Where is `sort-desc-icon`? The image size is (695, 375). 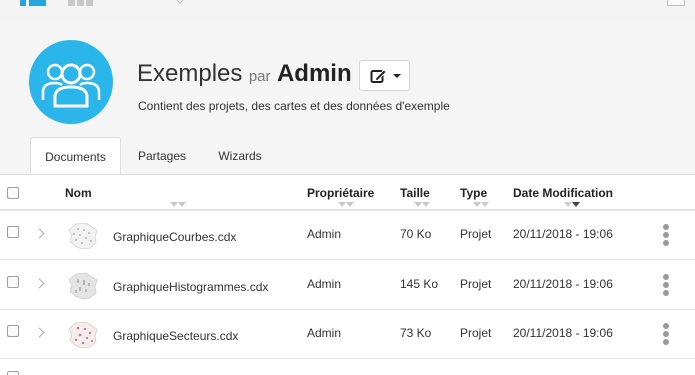 sort-desc-icon is located at coordinates (572, 205).